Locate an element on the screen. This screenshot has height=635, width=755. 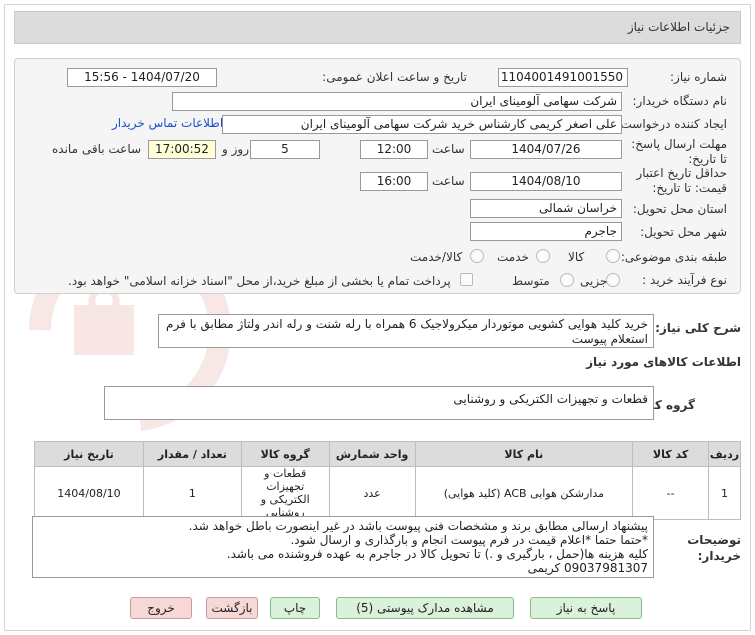
remaining-time-label: ساعت باقی مانده is located at coordinates (97, 149).